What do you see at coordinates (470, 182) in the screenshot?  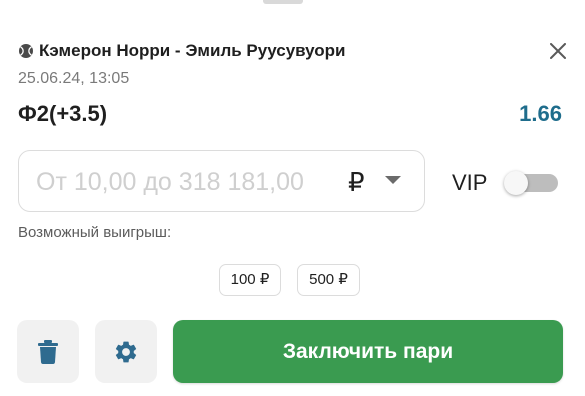 I see `vip-label: VIP` at bounding box center [470, 182].